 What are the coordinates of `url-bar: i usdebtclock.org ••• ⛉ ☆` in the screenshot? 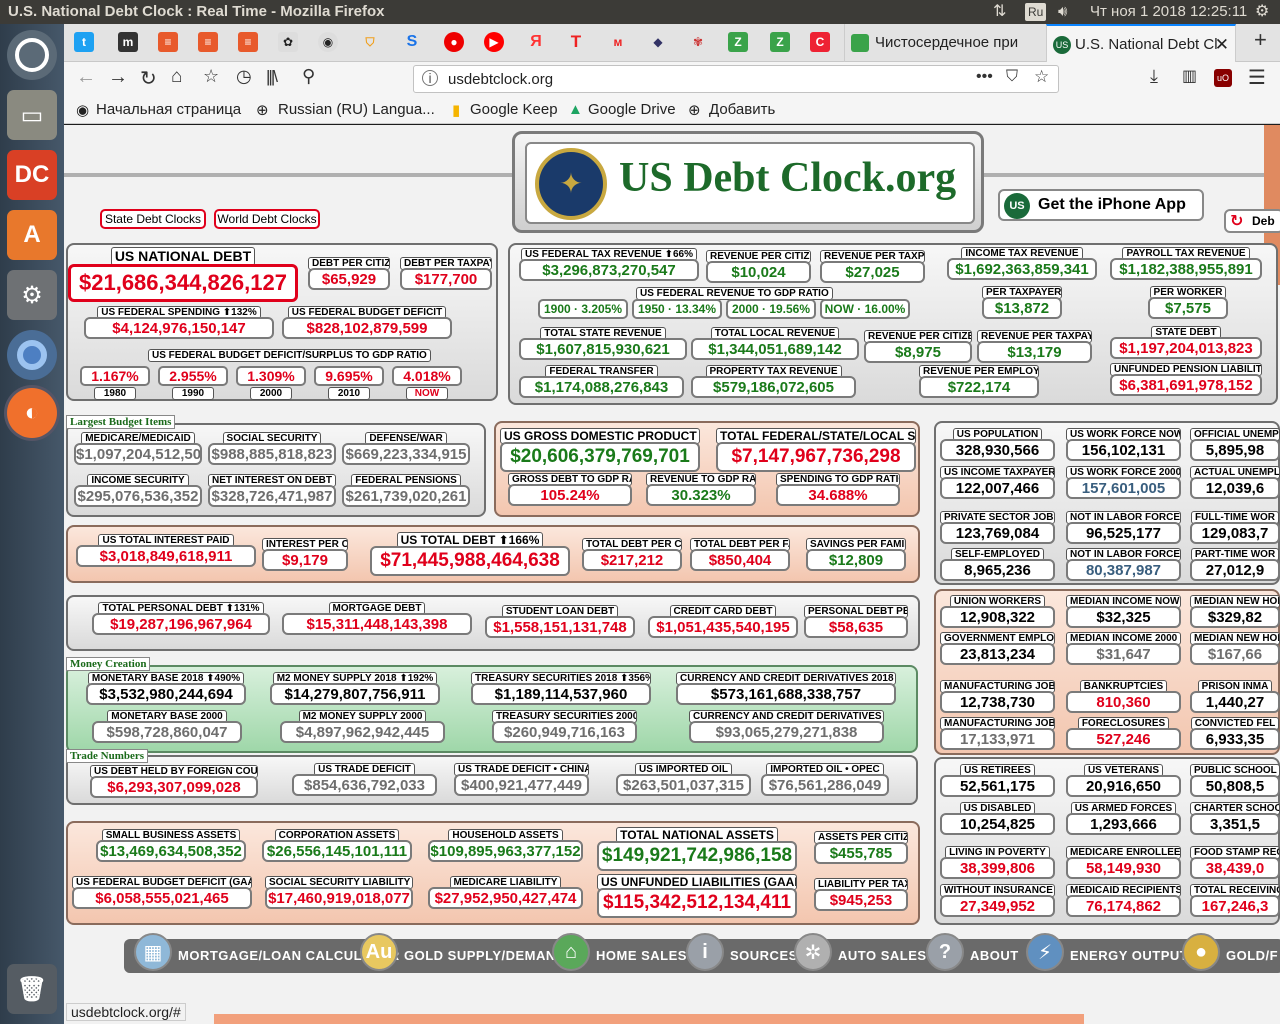 It's located at (736, 79).